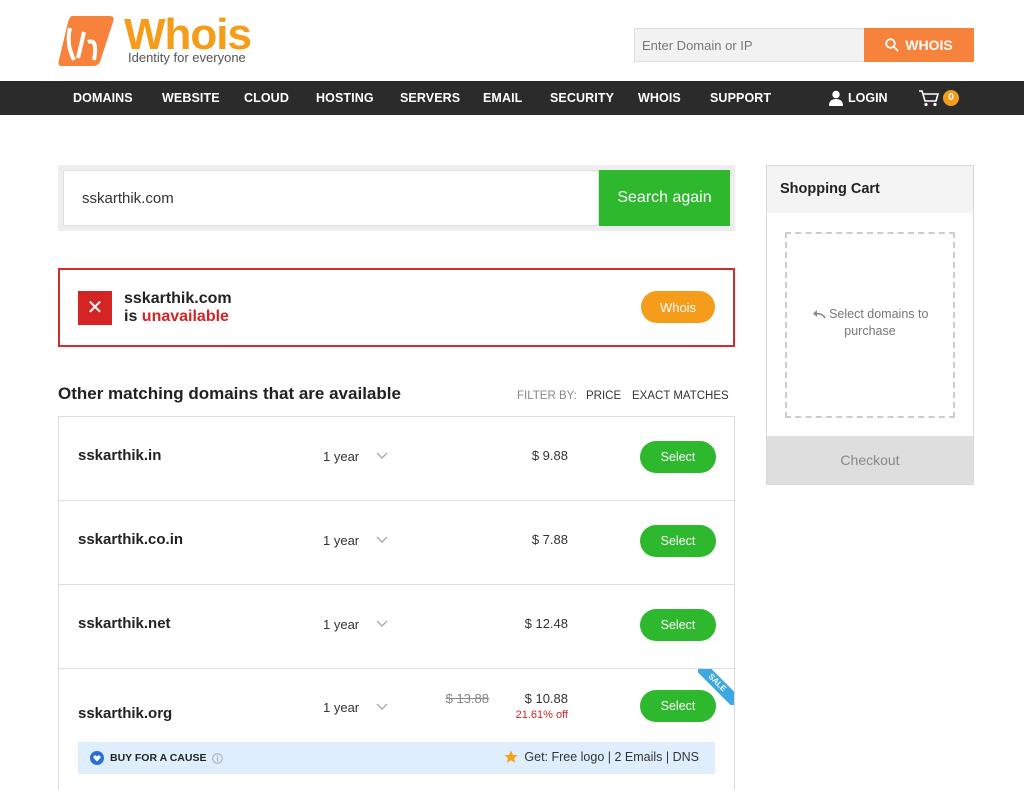  What do you see at coordinates (396, 543) in the screenshot?
I see `list-item: sskarthik.co.in 1 year $ 7.88 Select` at bounding box center [396, 543].